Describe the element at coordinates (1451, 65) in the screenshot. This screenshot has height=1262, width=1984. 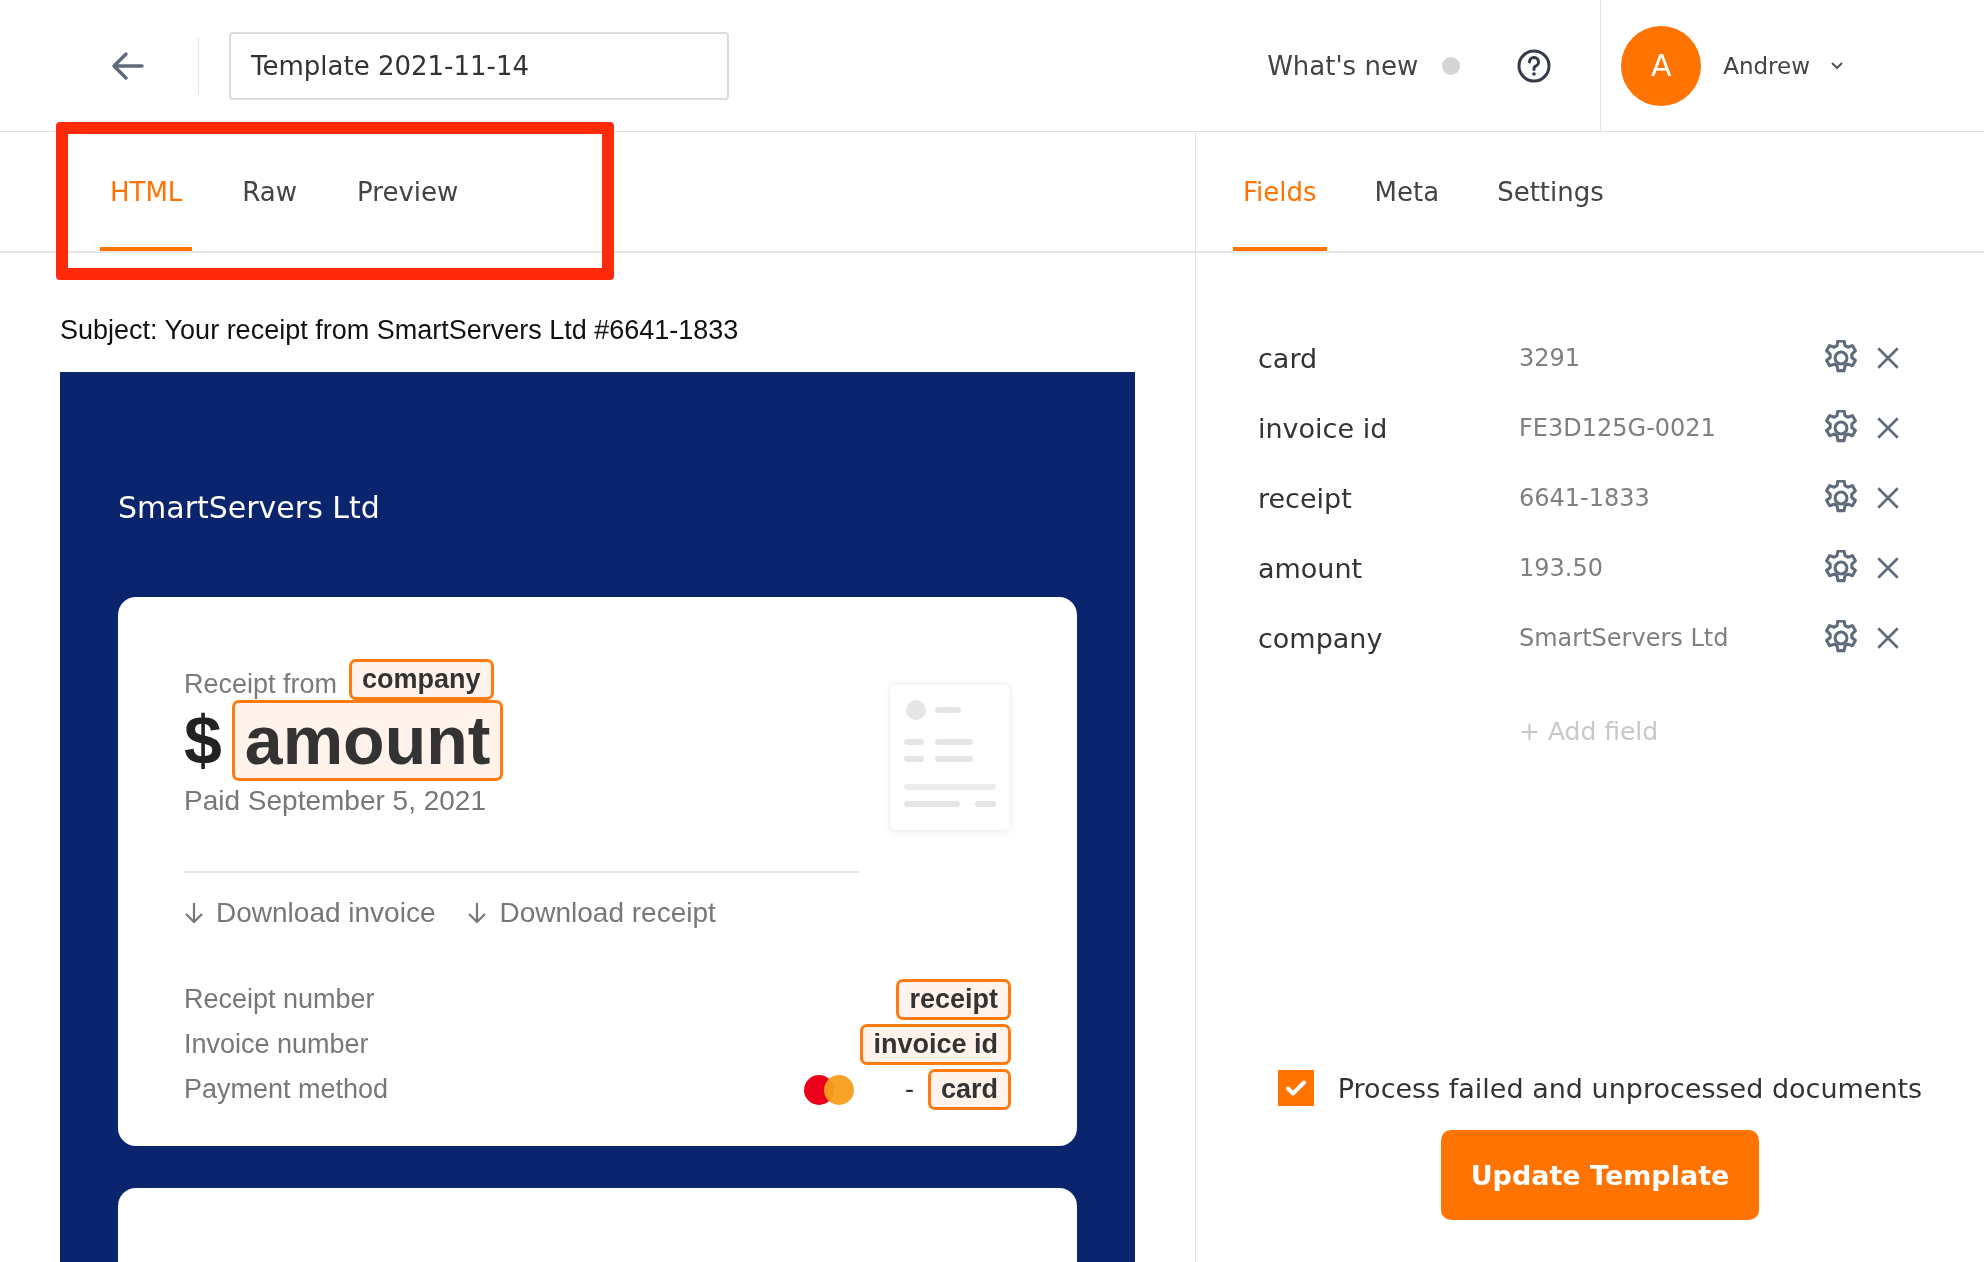
I see `status-dot-icon` at that location.